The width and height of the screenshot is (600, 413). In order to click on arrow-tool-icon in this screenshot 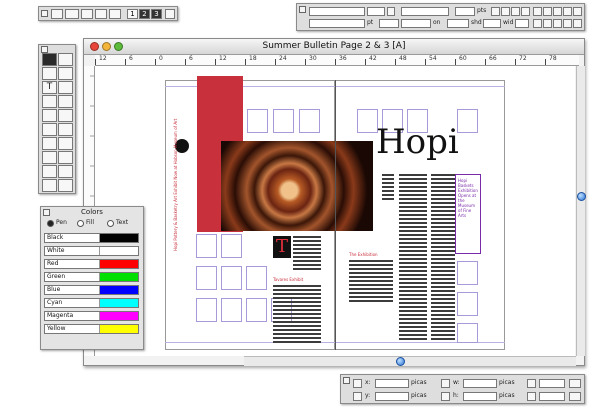, I will do `click(49, 59)`.